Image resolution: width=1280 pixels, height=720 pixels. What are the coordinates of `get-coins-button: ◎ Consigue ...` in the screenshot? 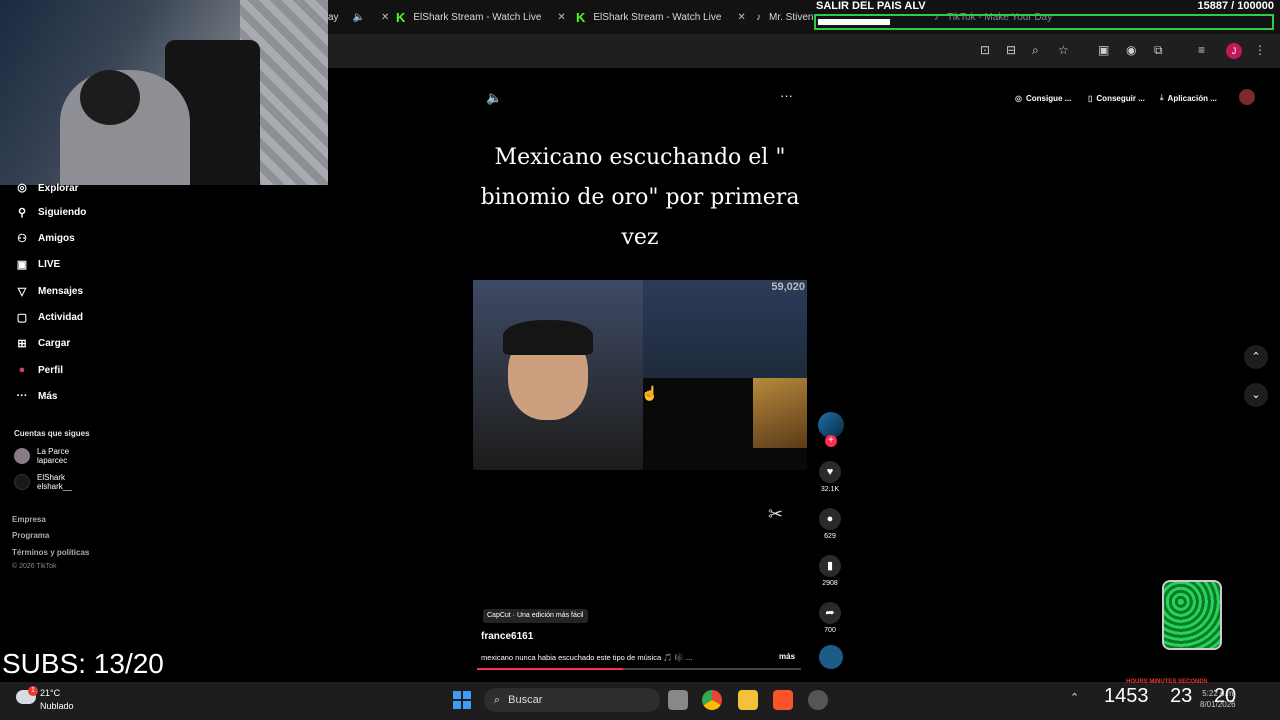 It's located at (1043, 98).